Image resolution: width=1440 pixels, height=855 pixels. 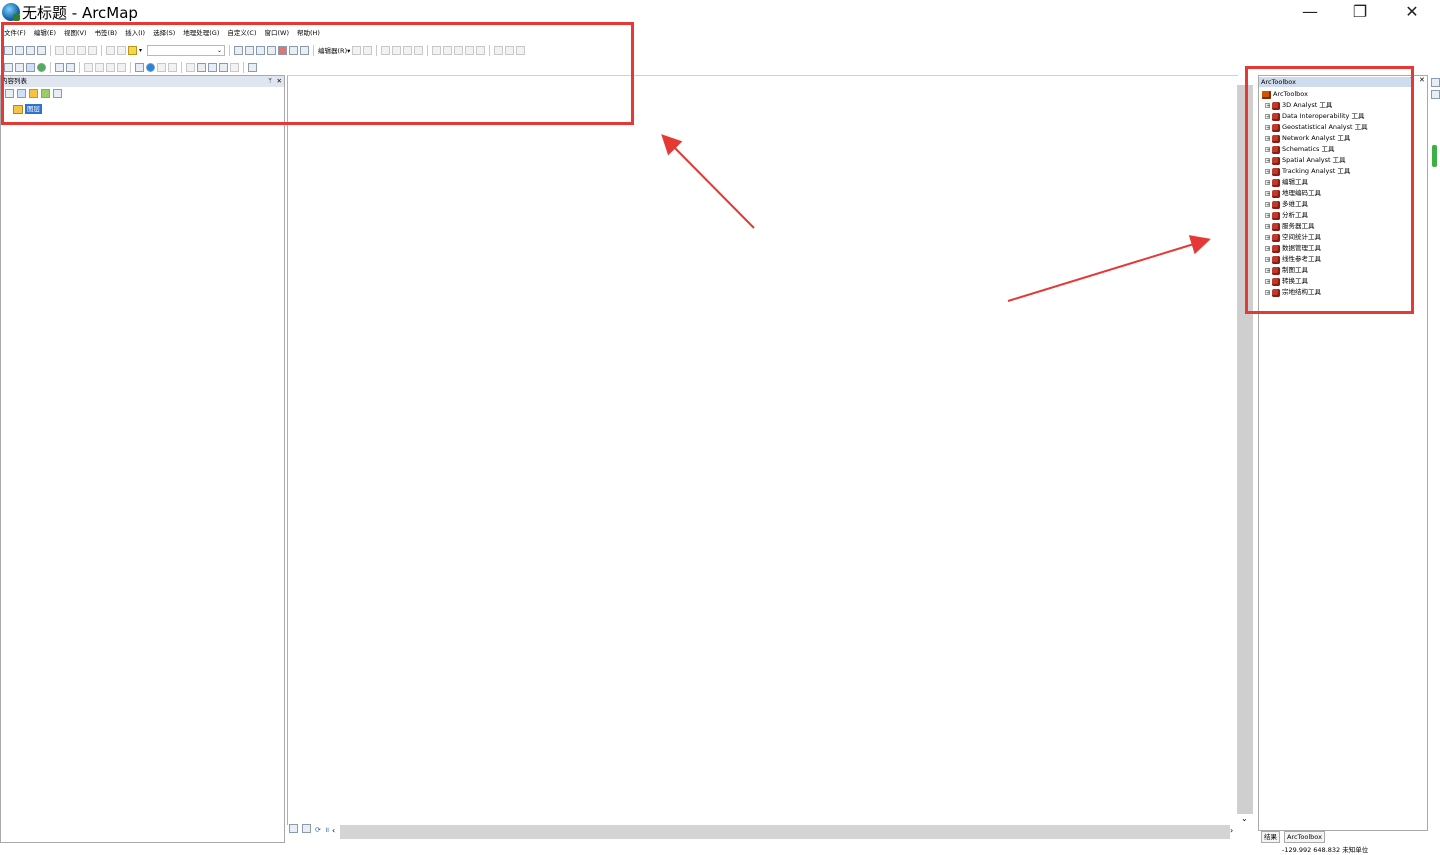 I want to click on annotation-arrow-right, so click(x=1109, y=268).